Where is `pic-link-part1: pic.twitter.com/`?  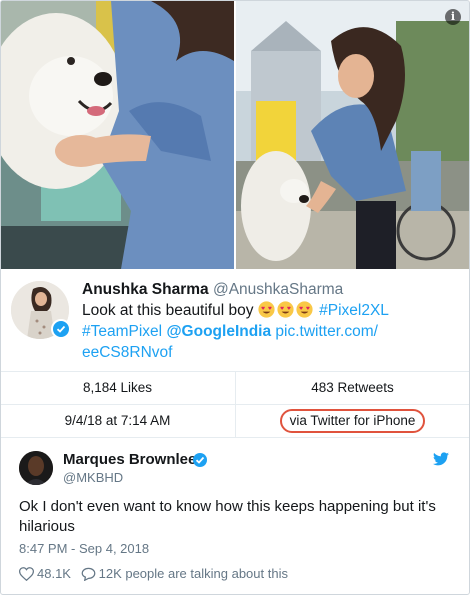
pic-link-part1: pic.twitter.com/ is located at coordinates (326, 331).